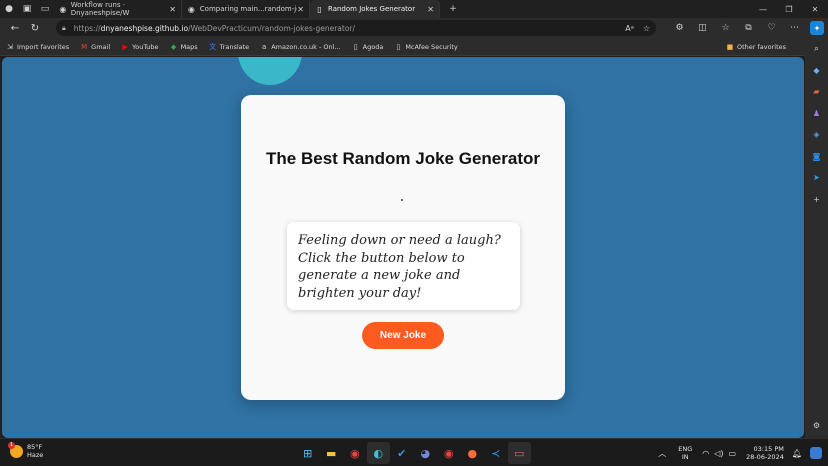 Image resolution: width=828 pixels, height=466 pixels. I want to click on maximize-icon: ❐, so click(789, 9).